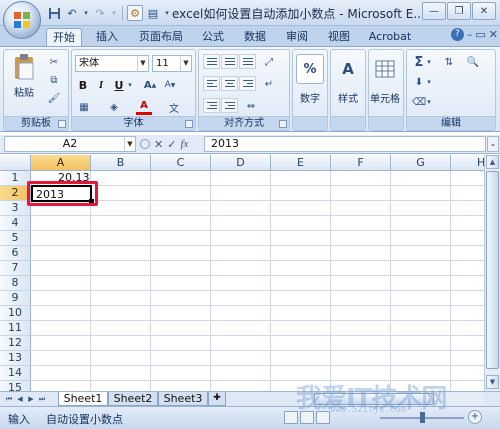 The height and width of the screenshot is (429, 500). What do you see at coordinates (492, 270) in the screenshot?
I see `vertical-scroll-thumb` at bounding box center [492, 270].